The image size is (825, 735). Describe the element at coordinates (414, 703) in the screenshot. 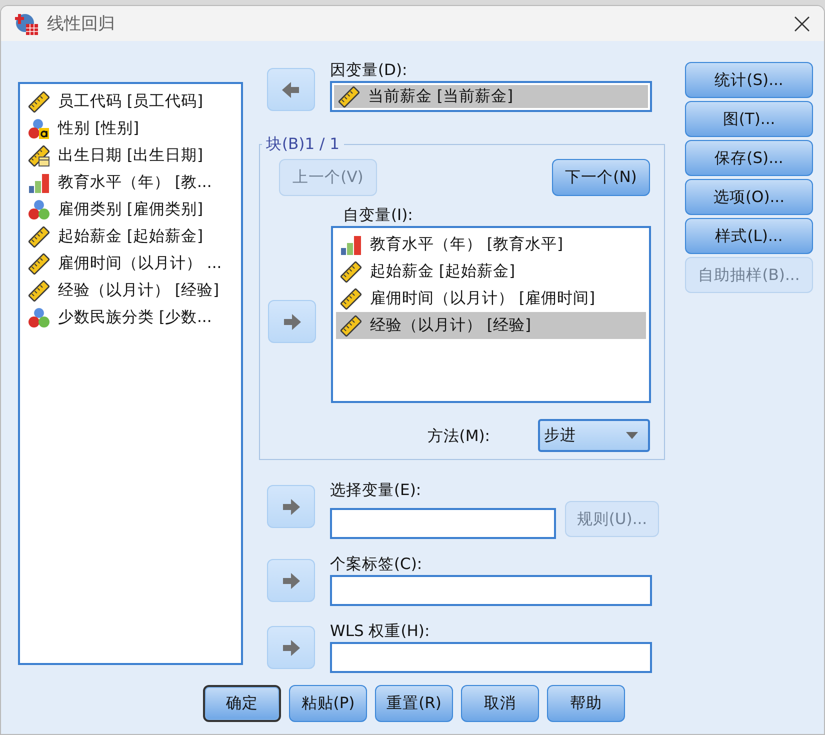

I see `dialog-button: 重置(R)` at that location.